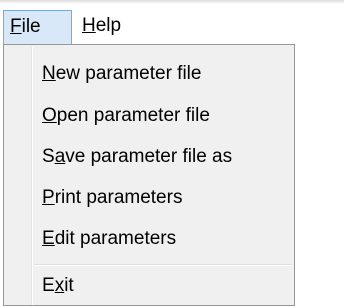  Describe the element at coordinates (128, 73) in the screenshot. I see `menu-item-label: ew parameter file` at that location.